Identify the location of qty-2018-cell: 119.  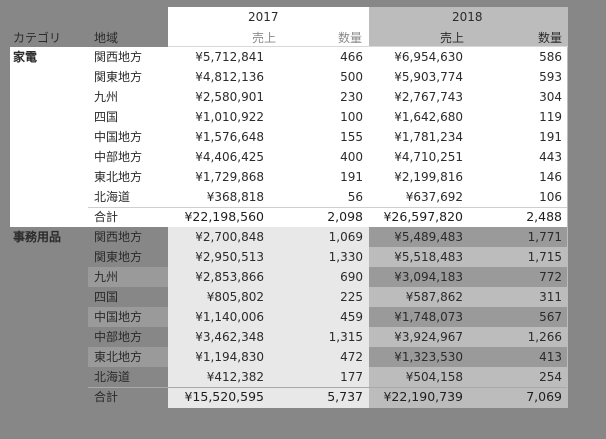
(550, 117).